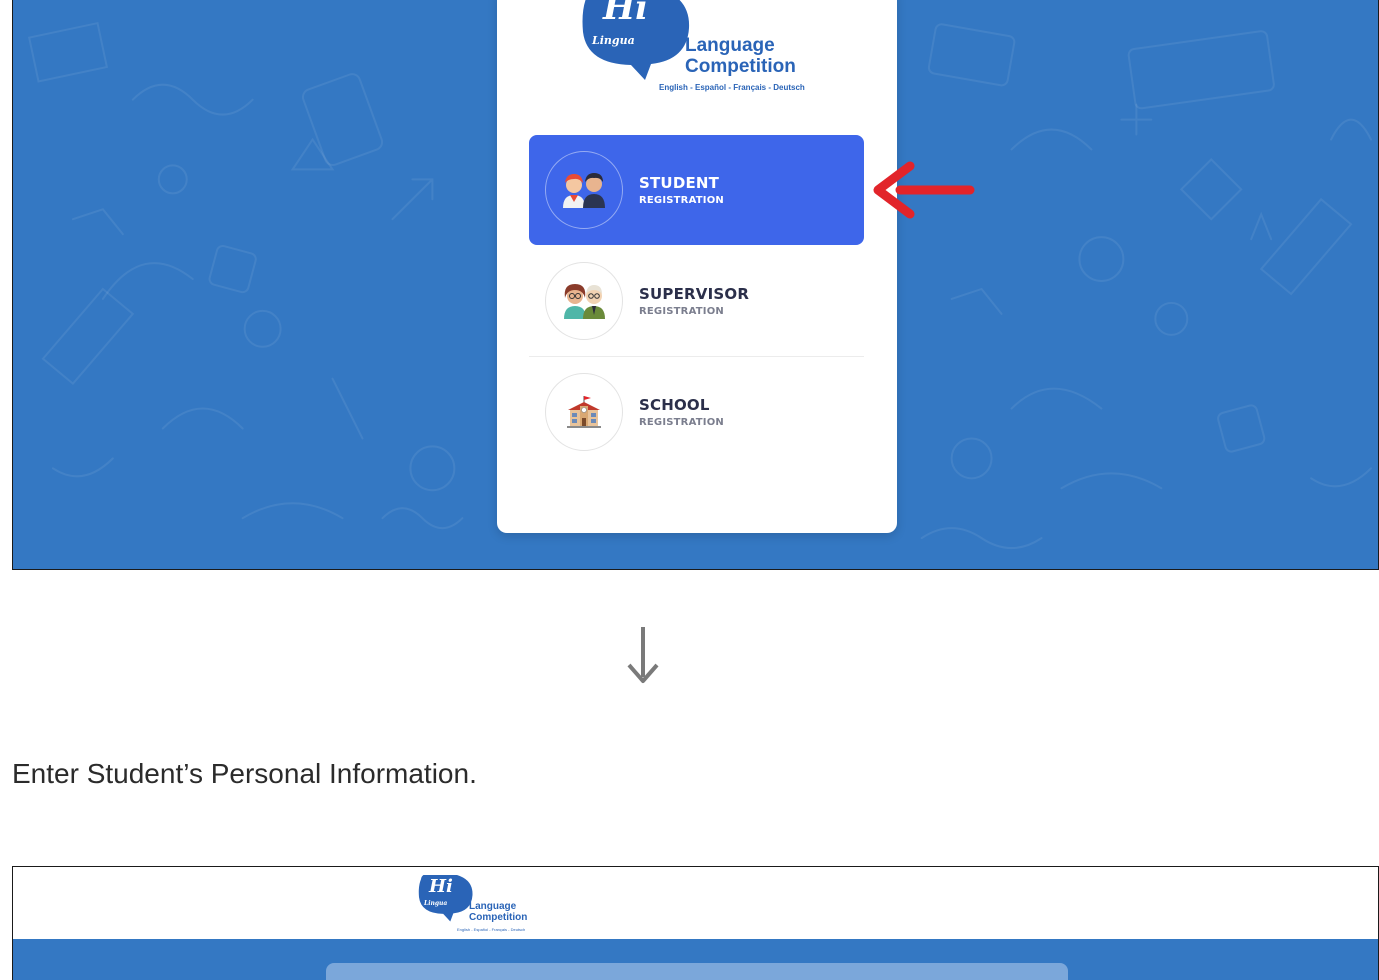 Image resolution: width=1379 pixels, height=980 pixels. Describe the element at coordinates (674, 405) in the screenshot. I see `school-title: SCHOOL` at that location.